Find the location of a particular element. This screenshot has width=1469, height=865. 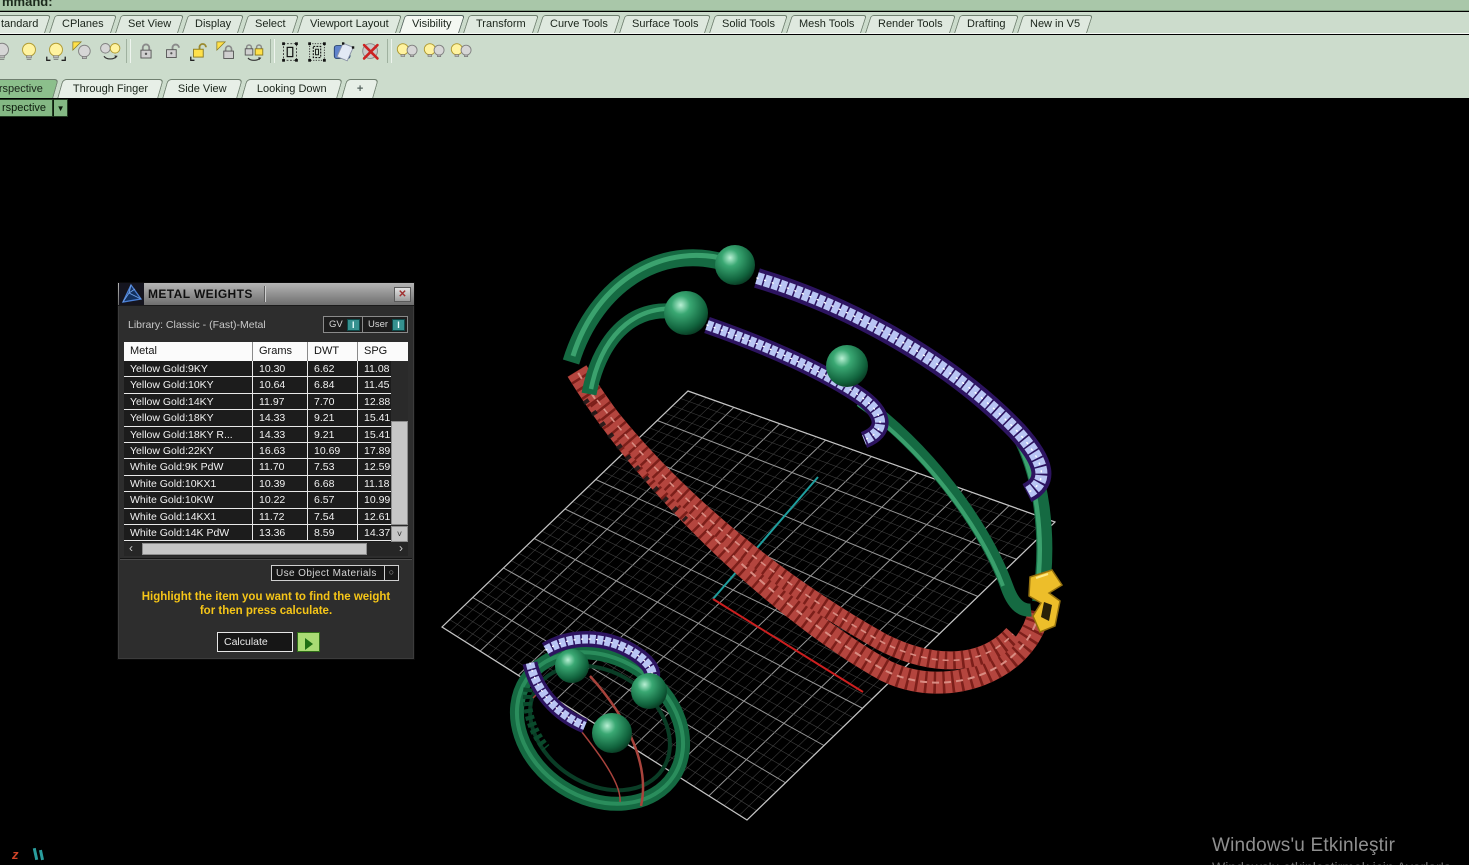

table-row: White Gold:14KX1 11.72 7.54 12.61 is located at coordinates (257, 516).